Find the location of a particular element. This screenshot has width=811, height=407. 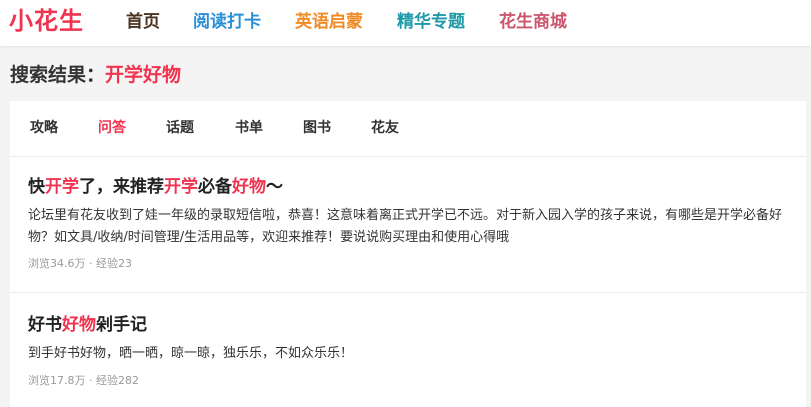

search-results-heading: 搜索结果：开学好物 is located at coordinates (95, 75).